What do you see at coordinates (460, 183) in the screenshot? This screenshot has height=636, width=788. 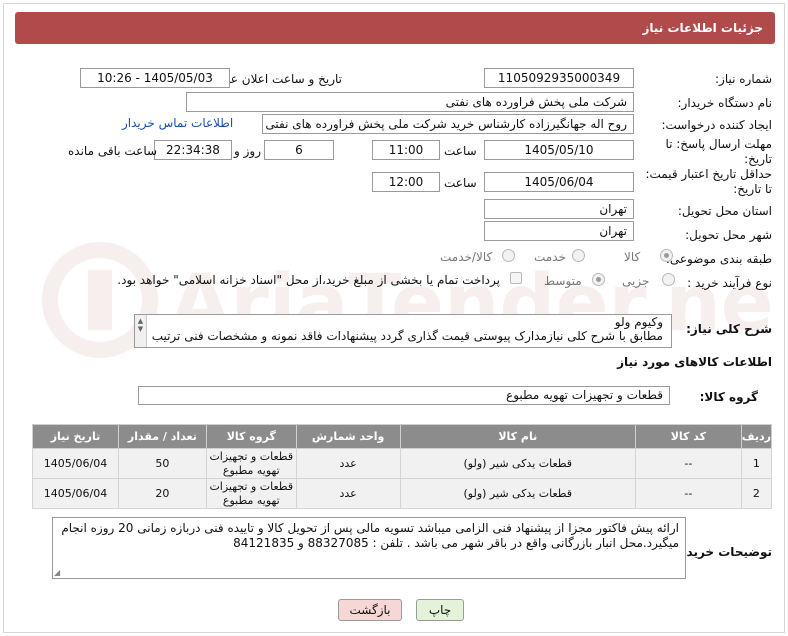 I see `validity-time-word: ساعت` at bounding box center [460, 183].